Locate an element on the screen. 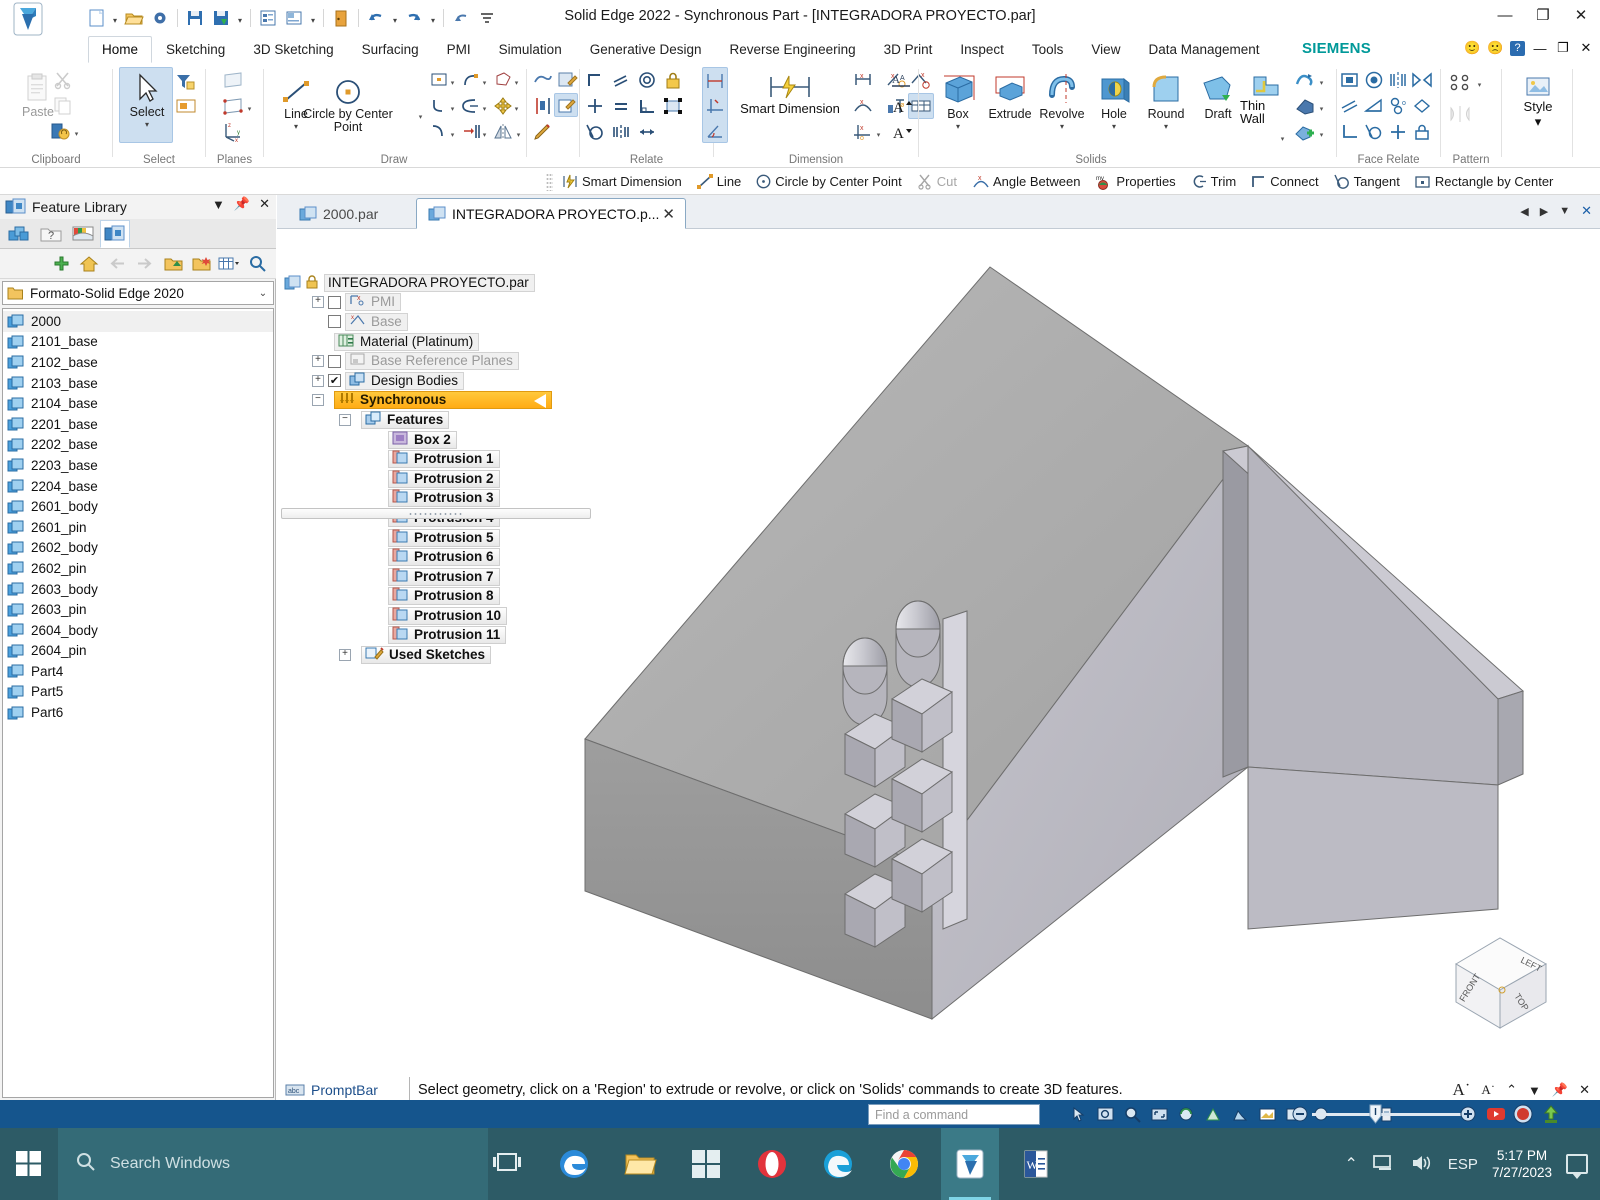 This screenshot has height=1200, width=1600. face-coplanar-icon is located at coordinates (1350, 80).